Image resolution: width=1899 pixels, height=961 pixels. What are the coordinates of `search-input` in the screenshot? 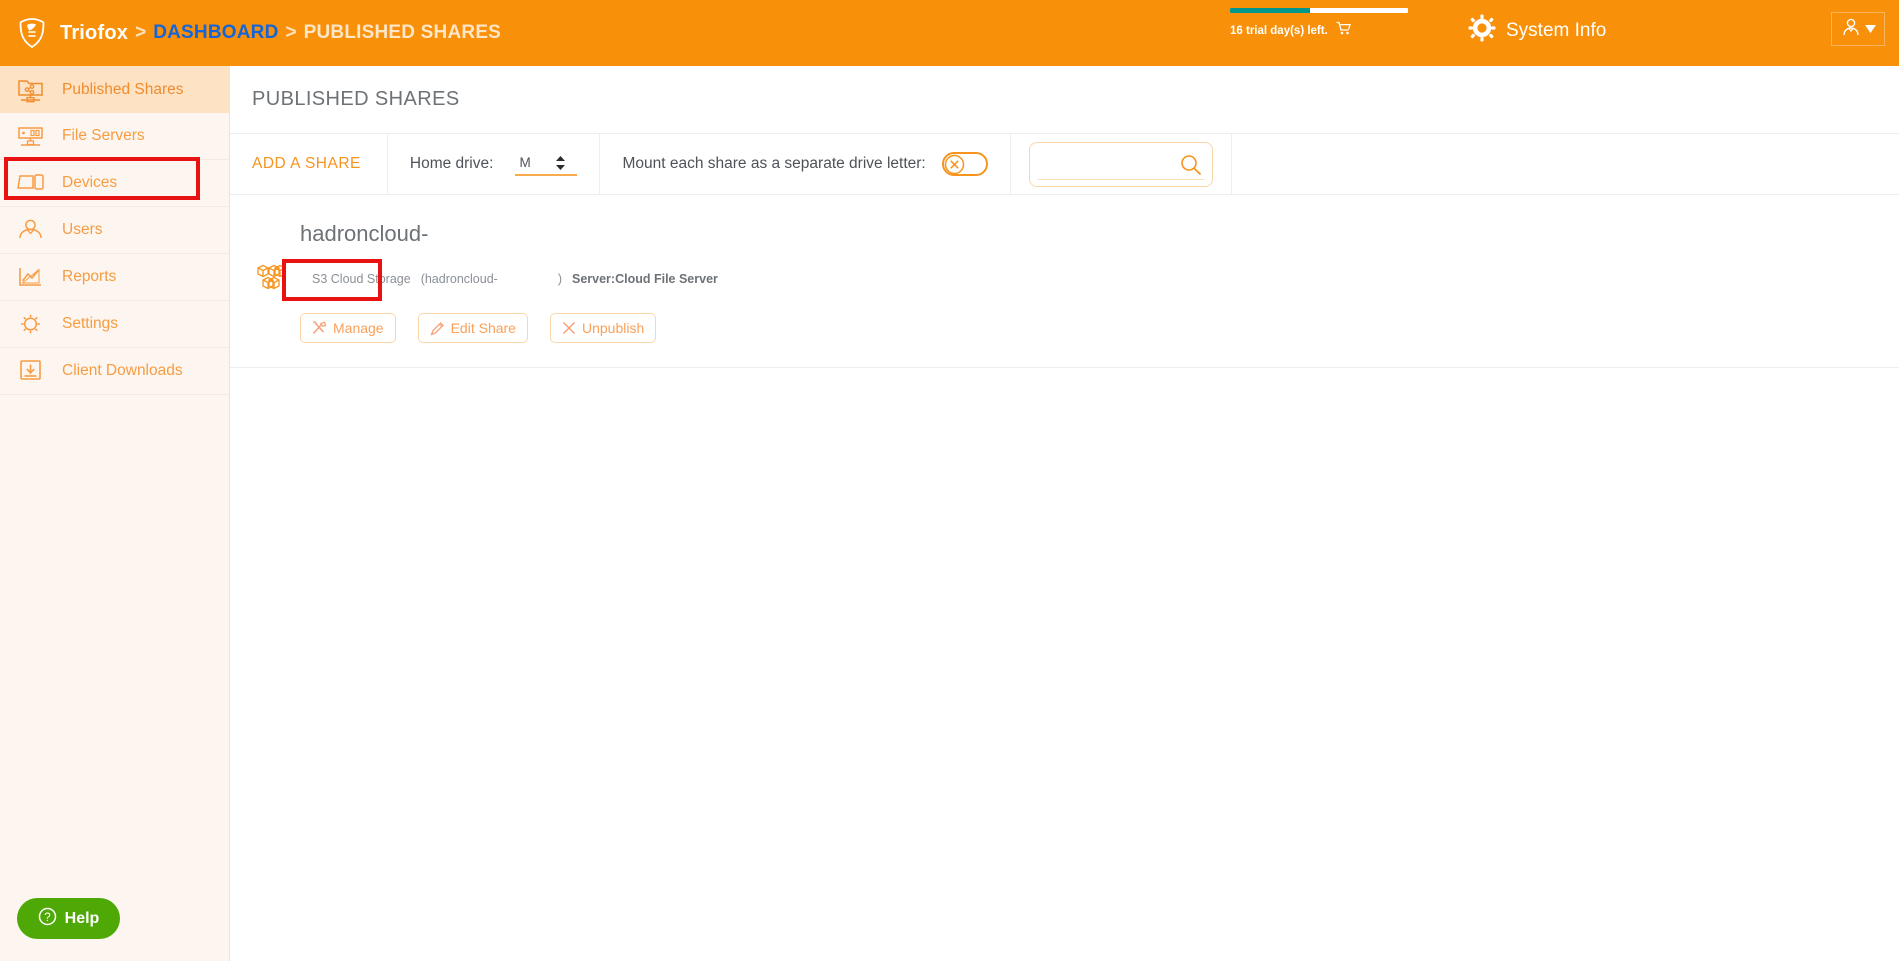 It's located at (1109, 164).